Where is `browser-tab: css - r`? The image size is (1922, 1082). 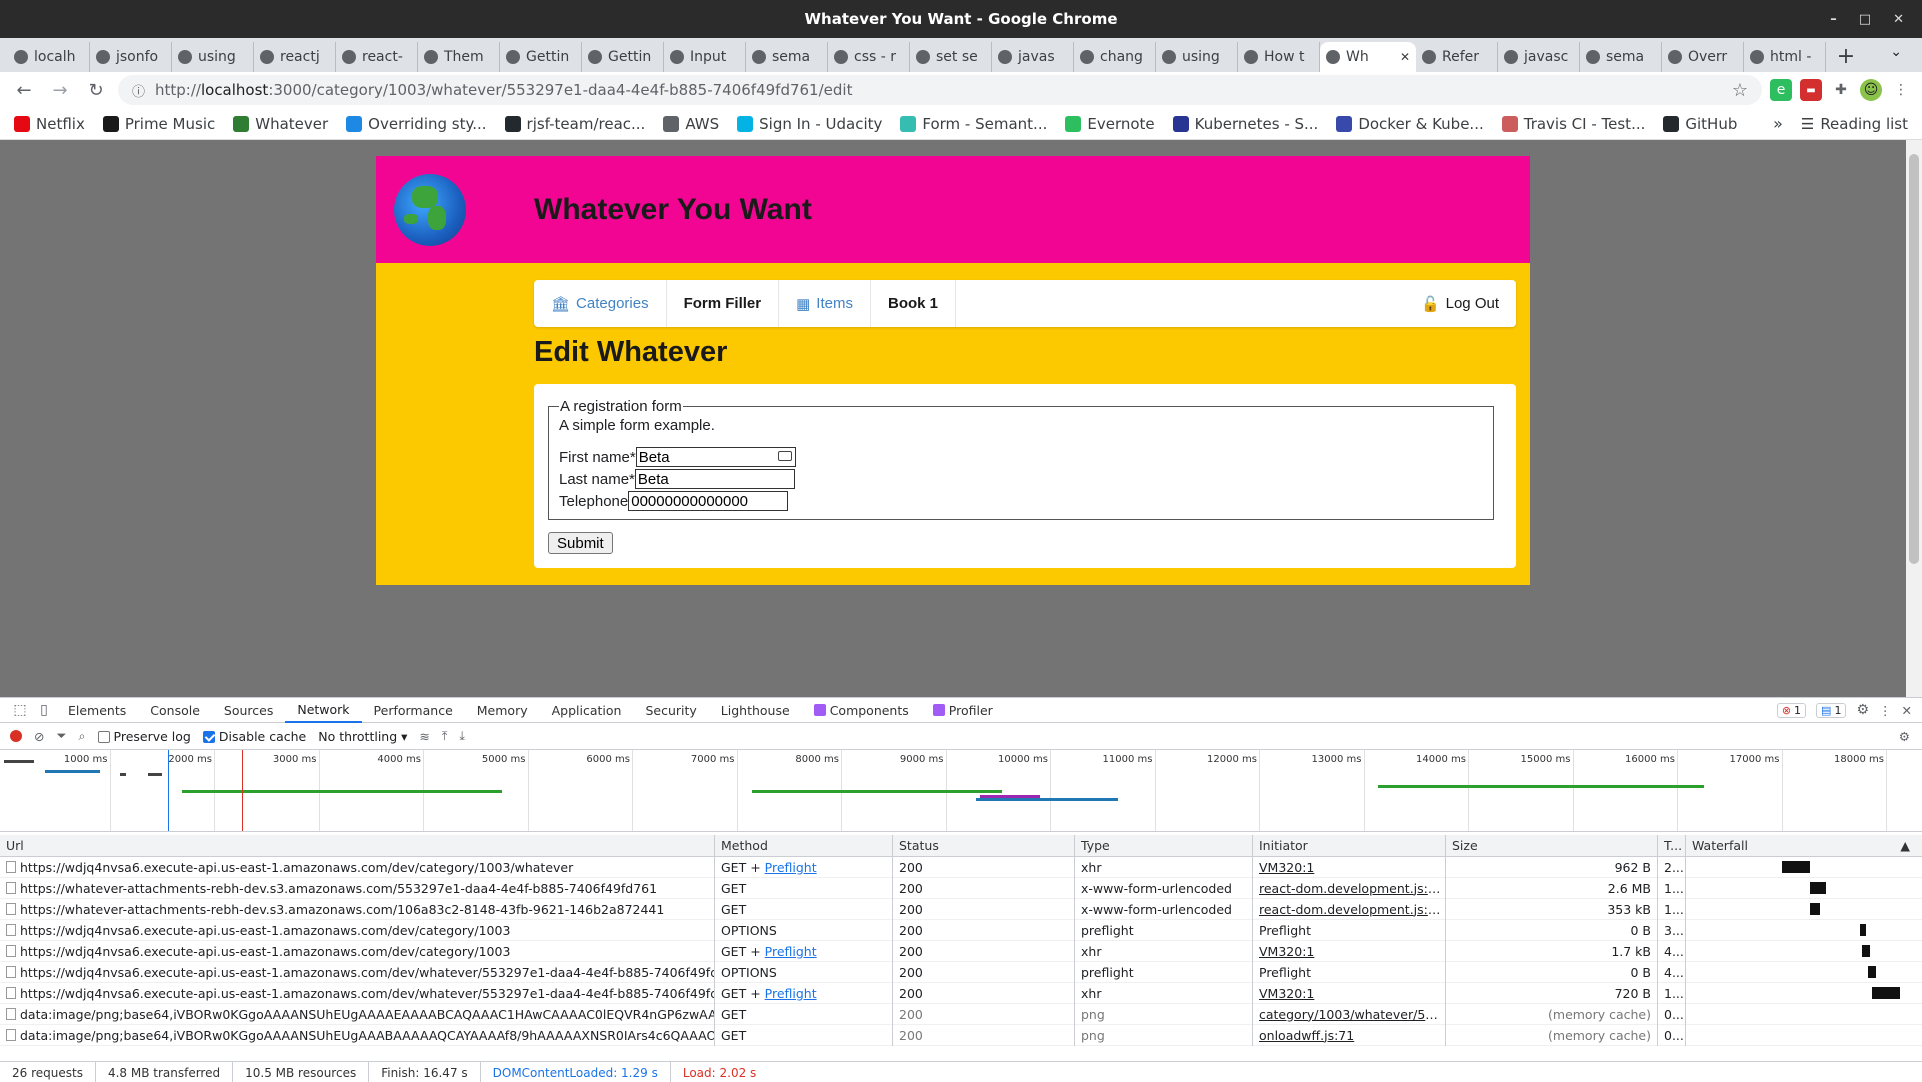
browser-tab: css - r is located at coordinates (869, 57).